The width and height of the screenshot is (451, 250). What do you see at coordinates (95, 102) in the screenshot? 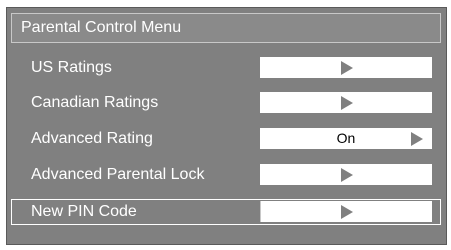
I see `menu-item-label: Canadian Ratings` at bounding box center [95, 102].